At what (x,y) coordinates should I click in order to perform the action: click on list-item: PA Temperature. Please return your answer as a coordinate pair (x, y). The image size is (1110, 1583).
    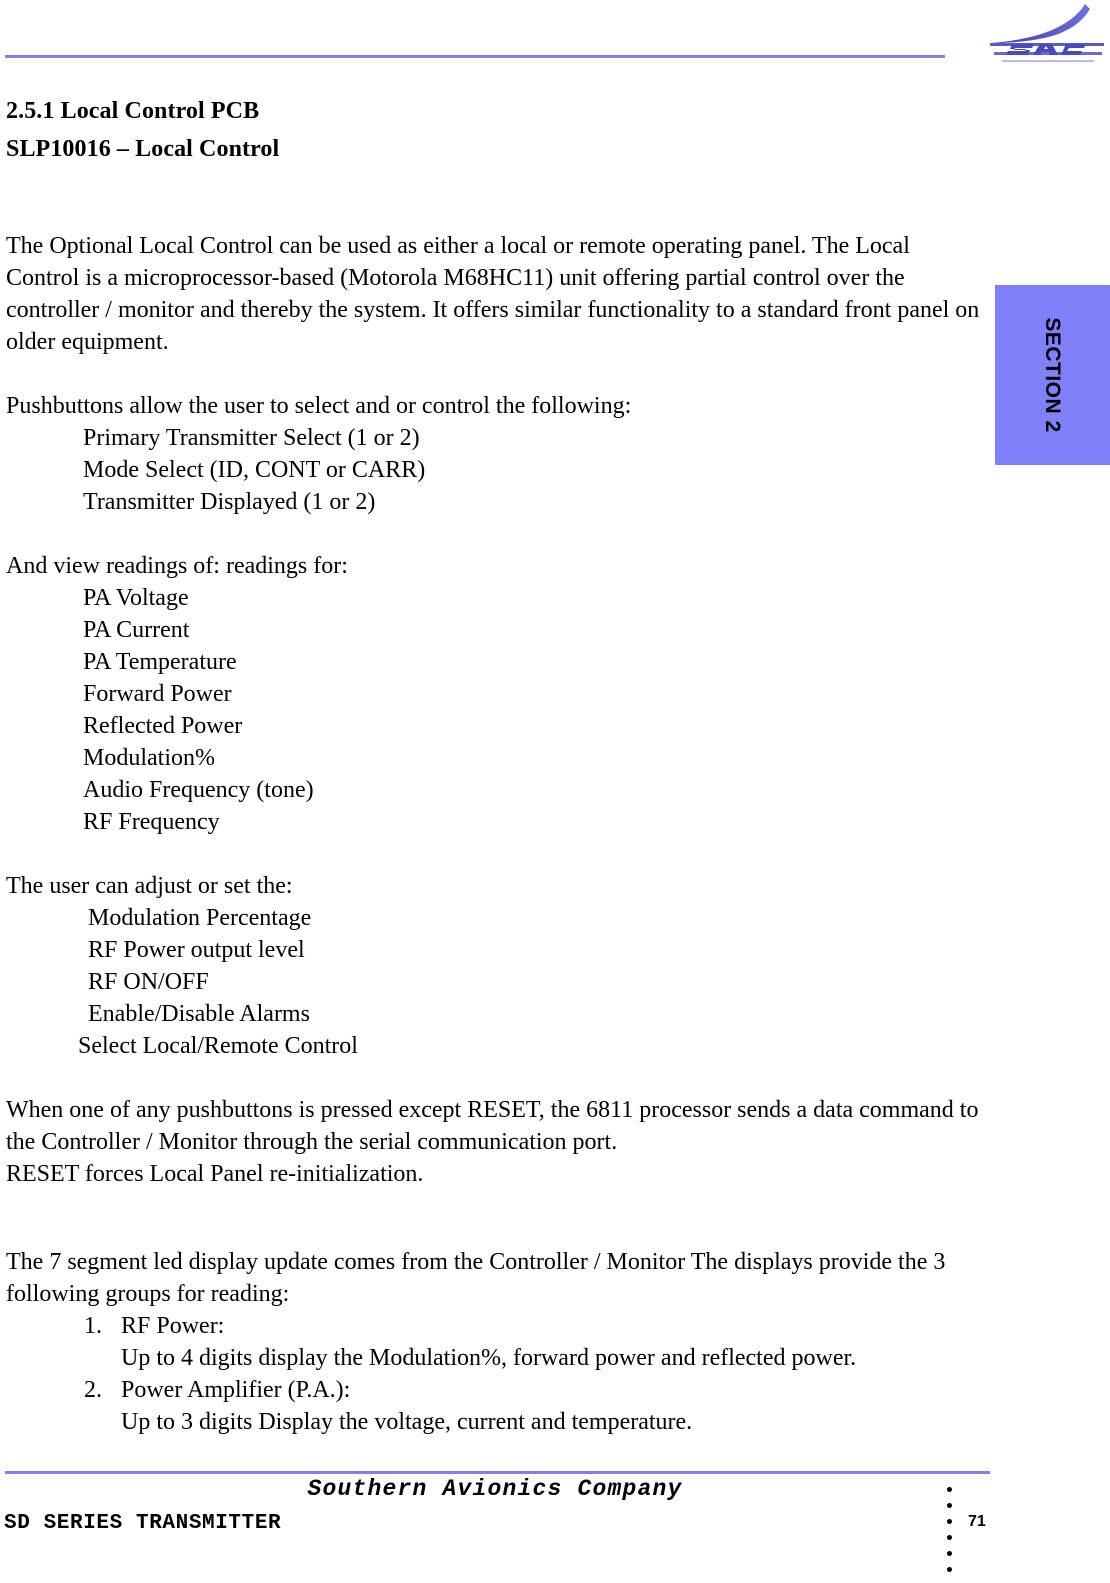
    Looking at the image, I should click on (160, 662).